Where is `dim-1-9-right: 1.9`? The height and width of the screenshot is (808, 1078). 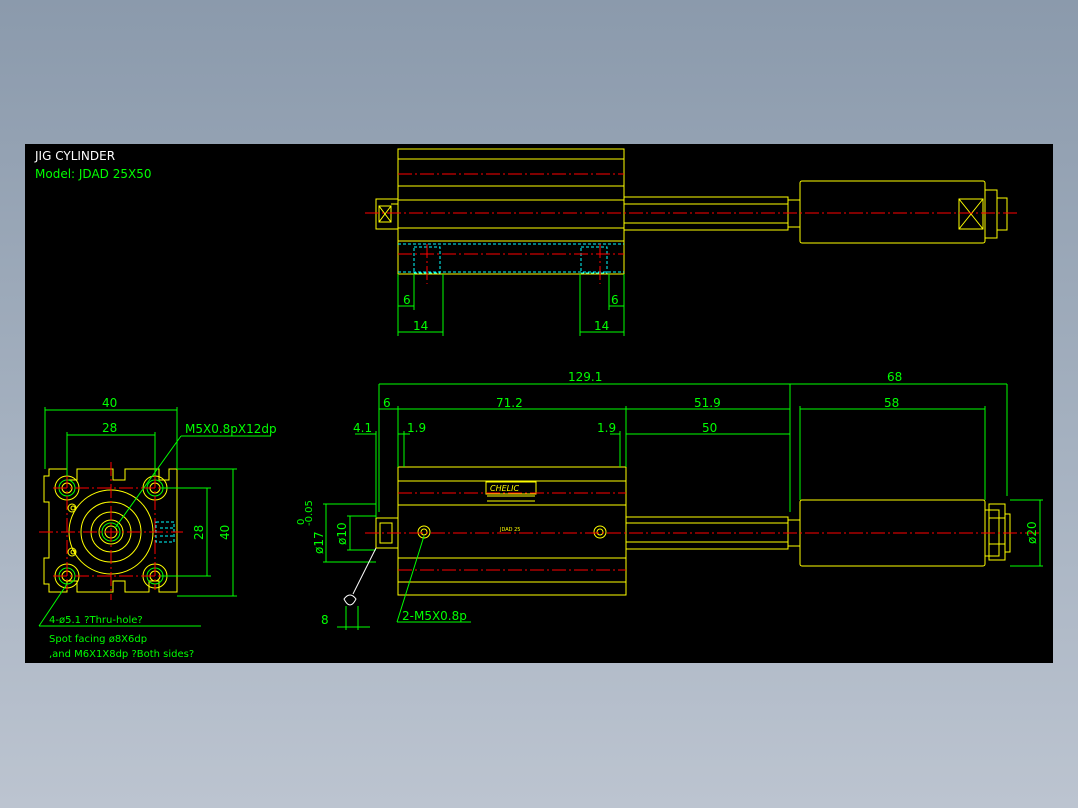
dim-1-9-right: 1.9 is located at coordinates (606, 428).